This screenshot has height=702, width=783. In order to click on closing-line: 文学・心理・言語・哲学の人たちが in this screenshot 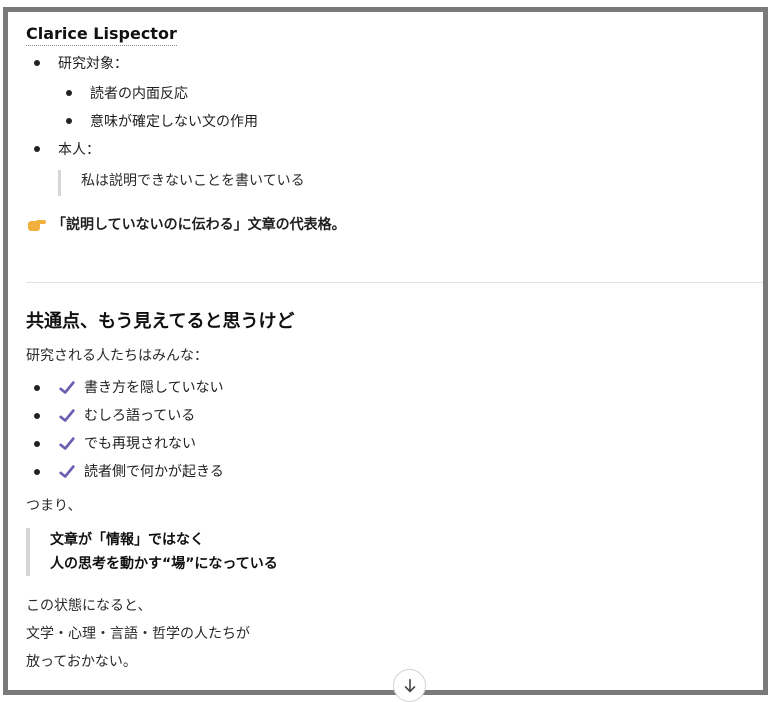, I will do `click(138, 634)`.